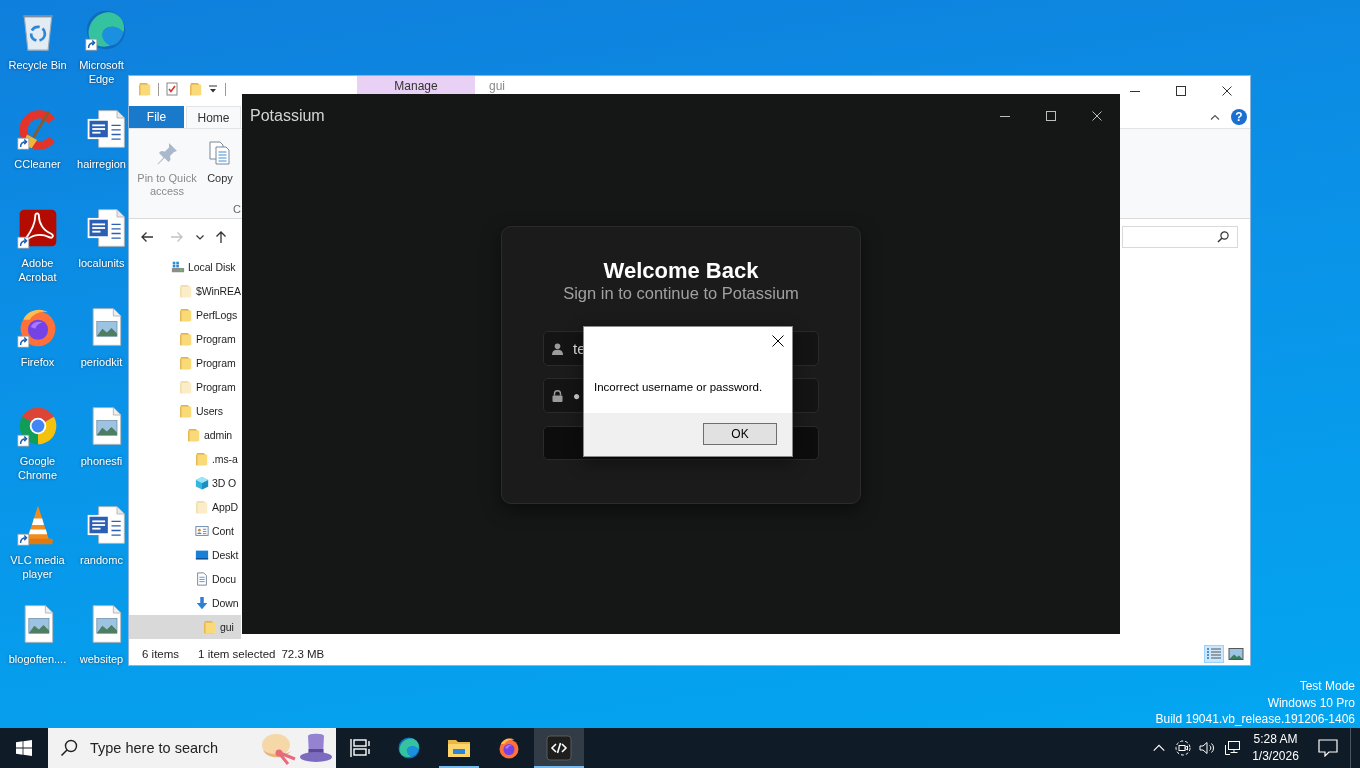  What do you see at coordinates (172, 89) in the screenshot?
I see `properties-icon` at bounding box center [172, 89].